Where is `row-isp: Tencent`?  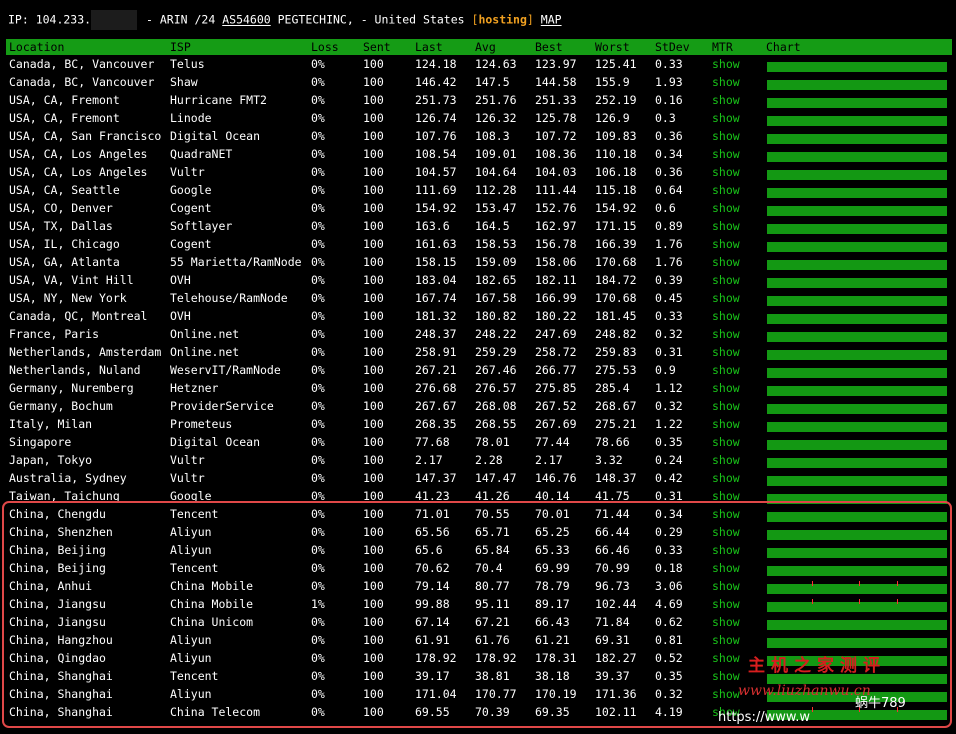 row-isp: Tencent is located at coordinates (194, 514).